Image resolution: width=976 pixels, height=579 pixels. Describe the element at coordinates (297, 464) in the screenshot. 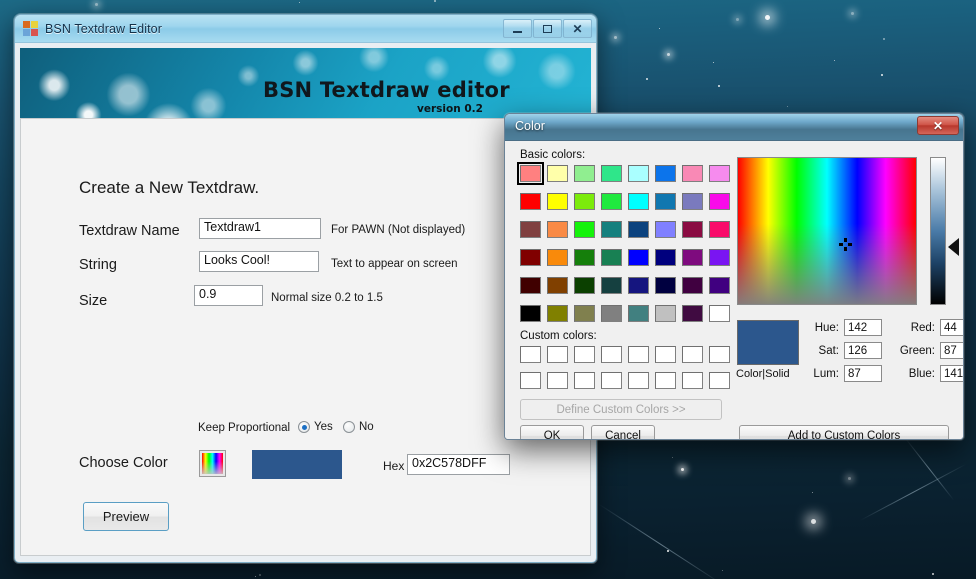

I see `selected-color-swatch` at that location.